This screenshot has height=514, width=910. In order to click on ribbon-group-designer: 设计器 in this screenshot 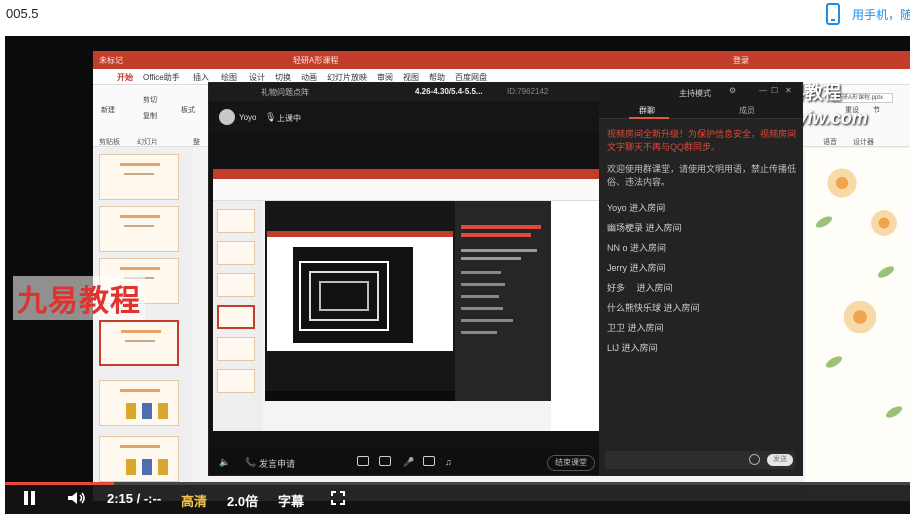, I will do `click(863, 142)`.